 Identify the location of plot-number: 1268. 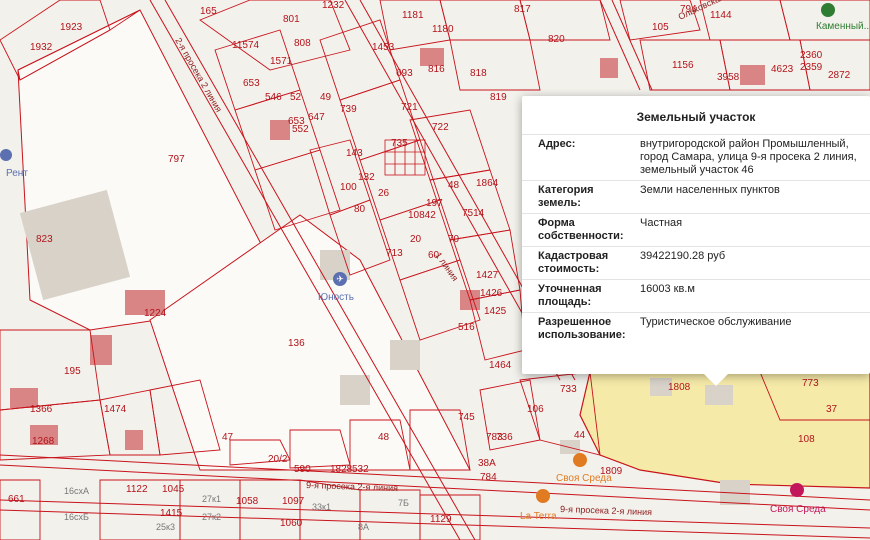
(43, 441).